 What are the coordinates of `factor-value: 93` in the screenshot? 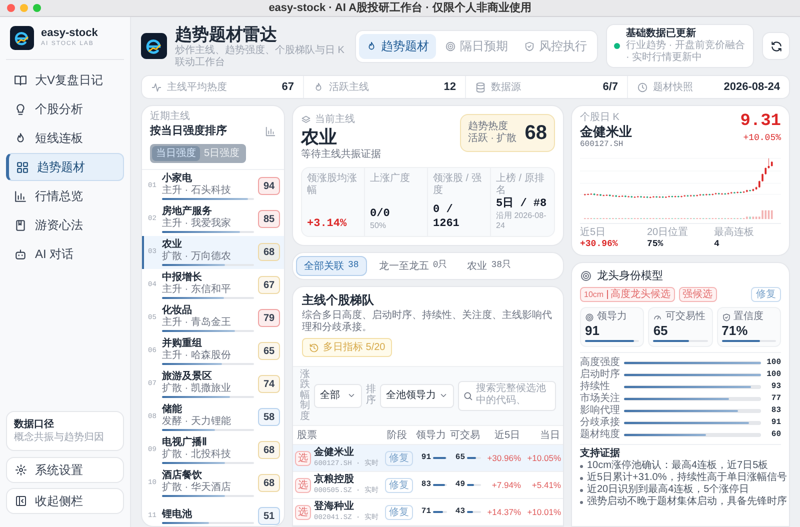 It's located at (775, 387).